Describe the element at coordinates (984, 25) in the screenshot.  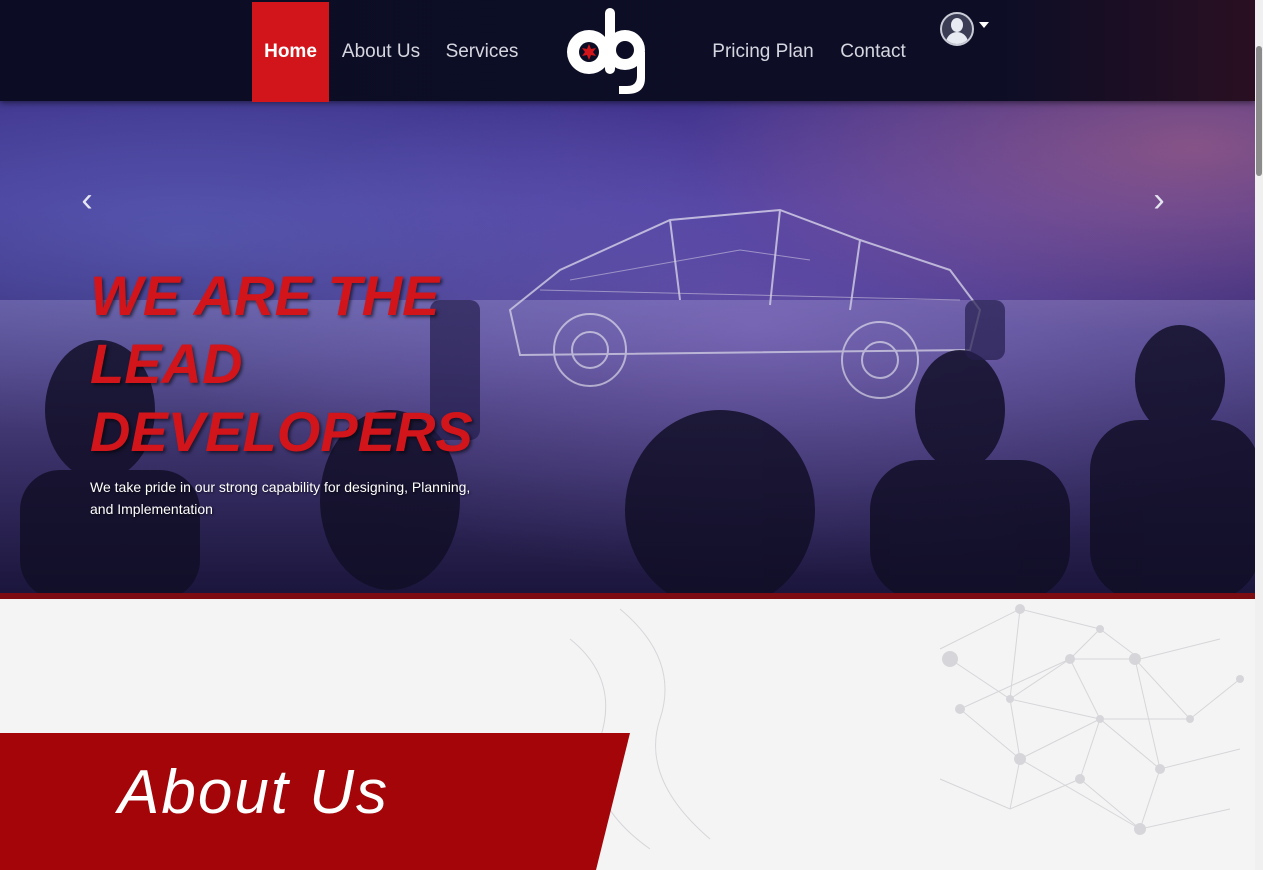
I see `caret-down-icon` at that location.